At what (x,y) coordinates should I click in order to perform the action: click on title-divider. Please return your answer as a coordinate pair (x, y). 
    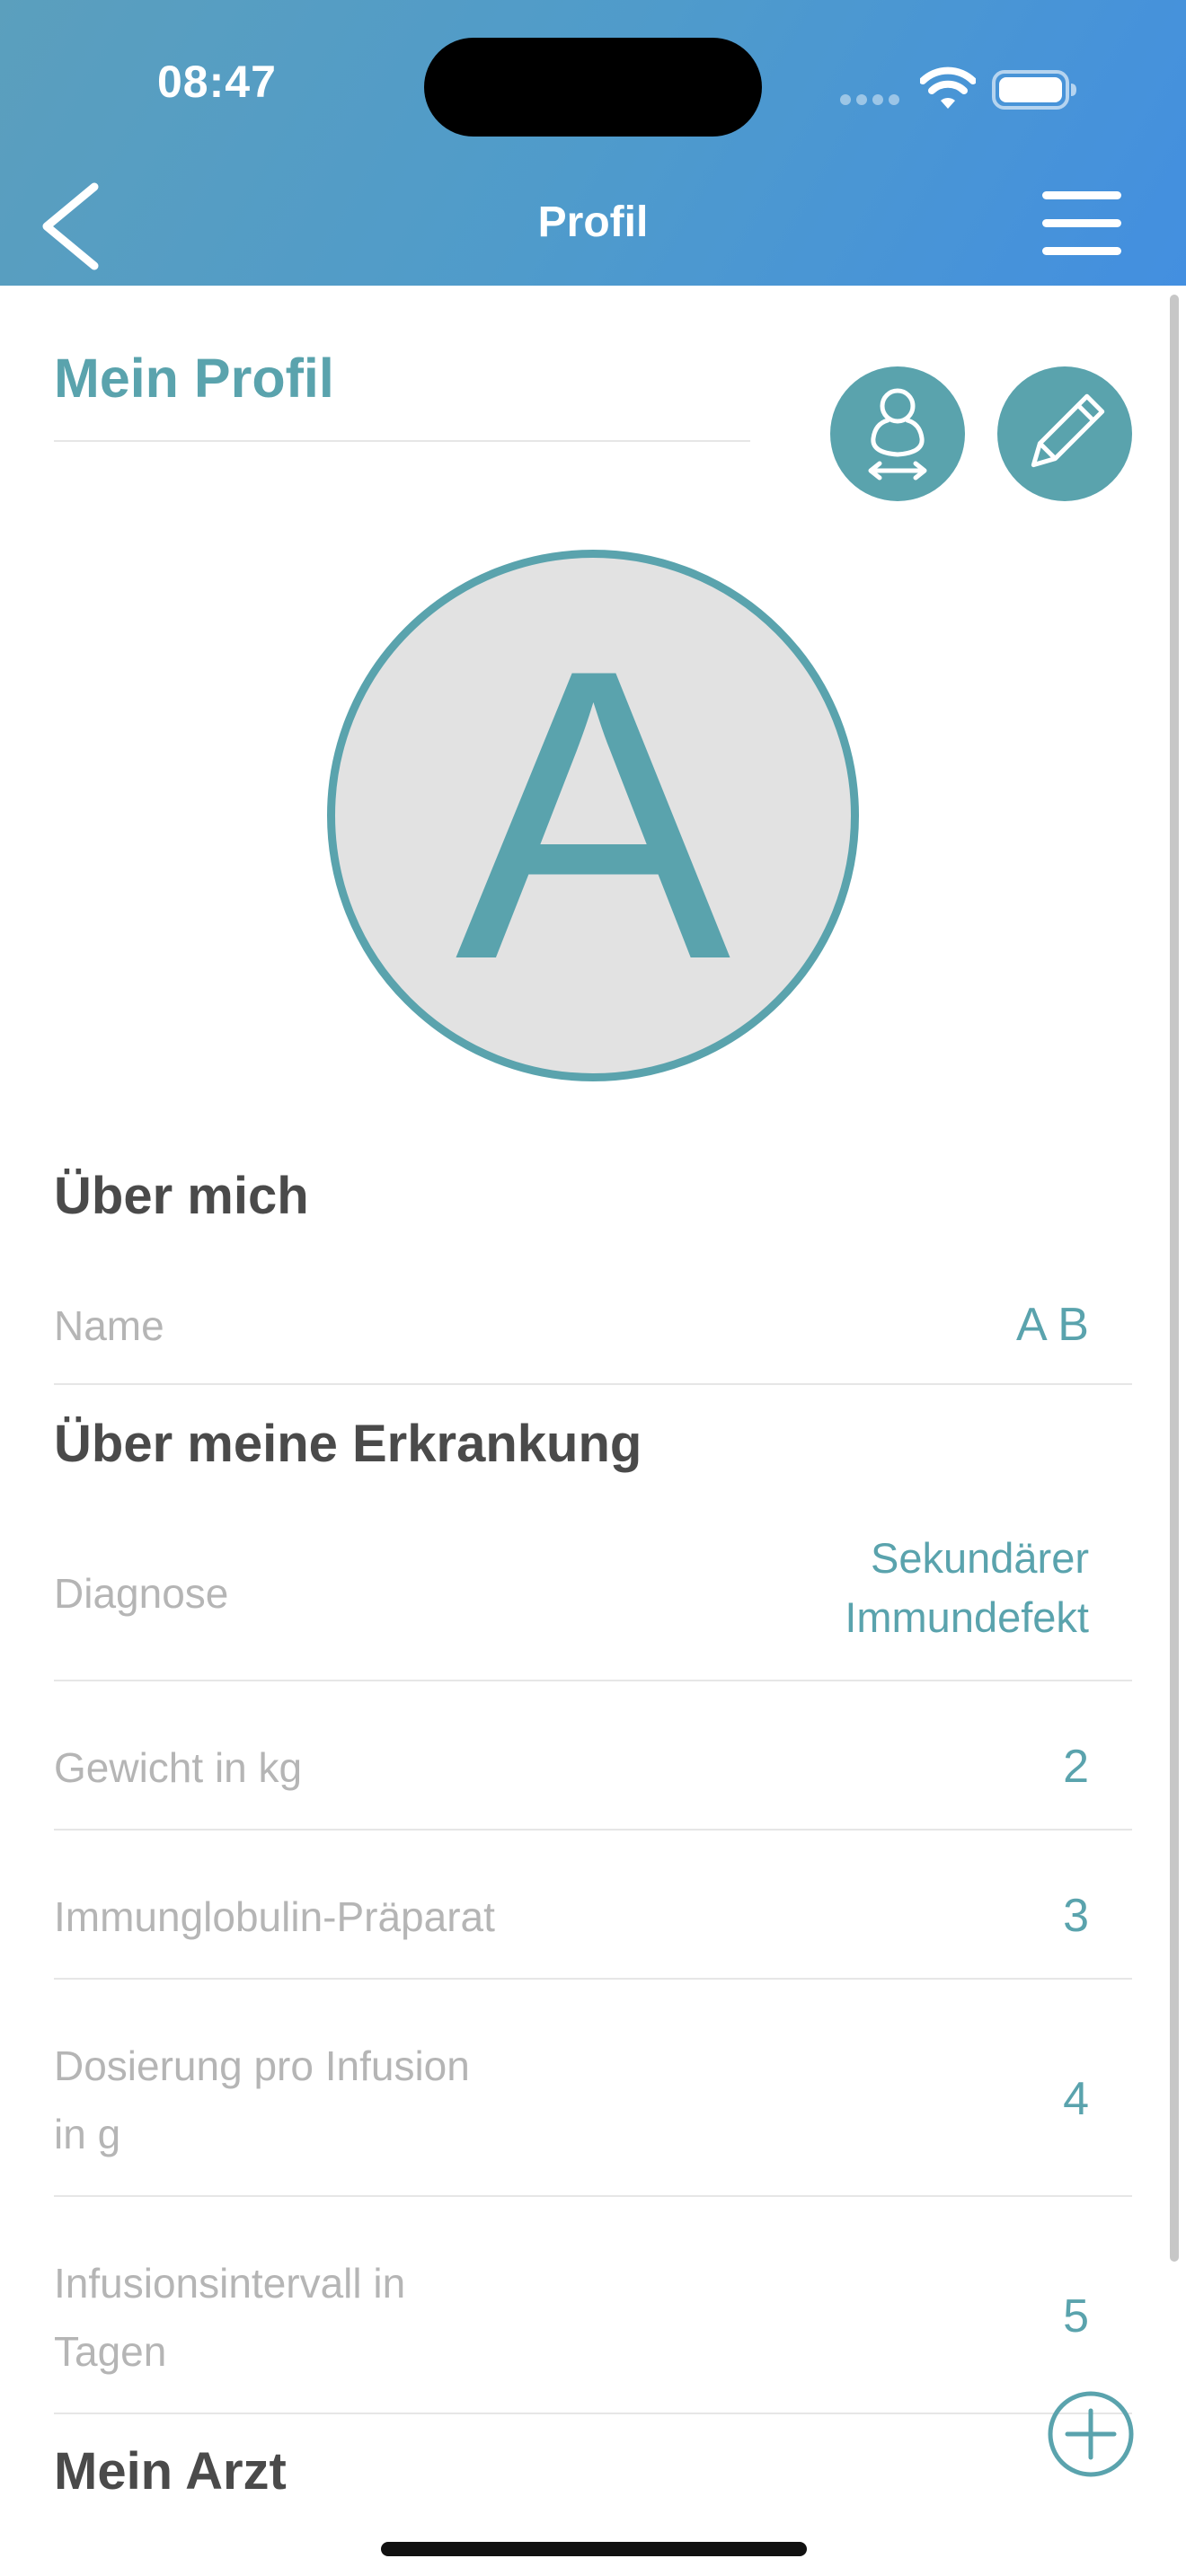
    Looking at the image, I should click on (402, 441).